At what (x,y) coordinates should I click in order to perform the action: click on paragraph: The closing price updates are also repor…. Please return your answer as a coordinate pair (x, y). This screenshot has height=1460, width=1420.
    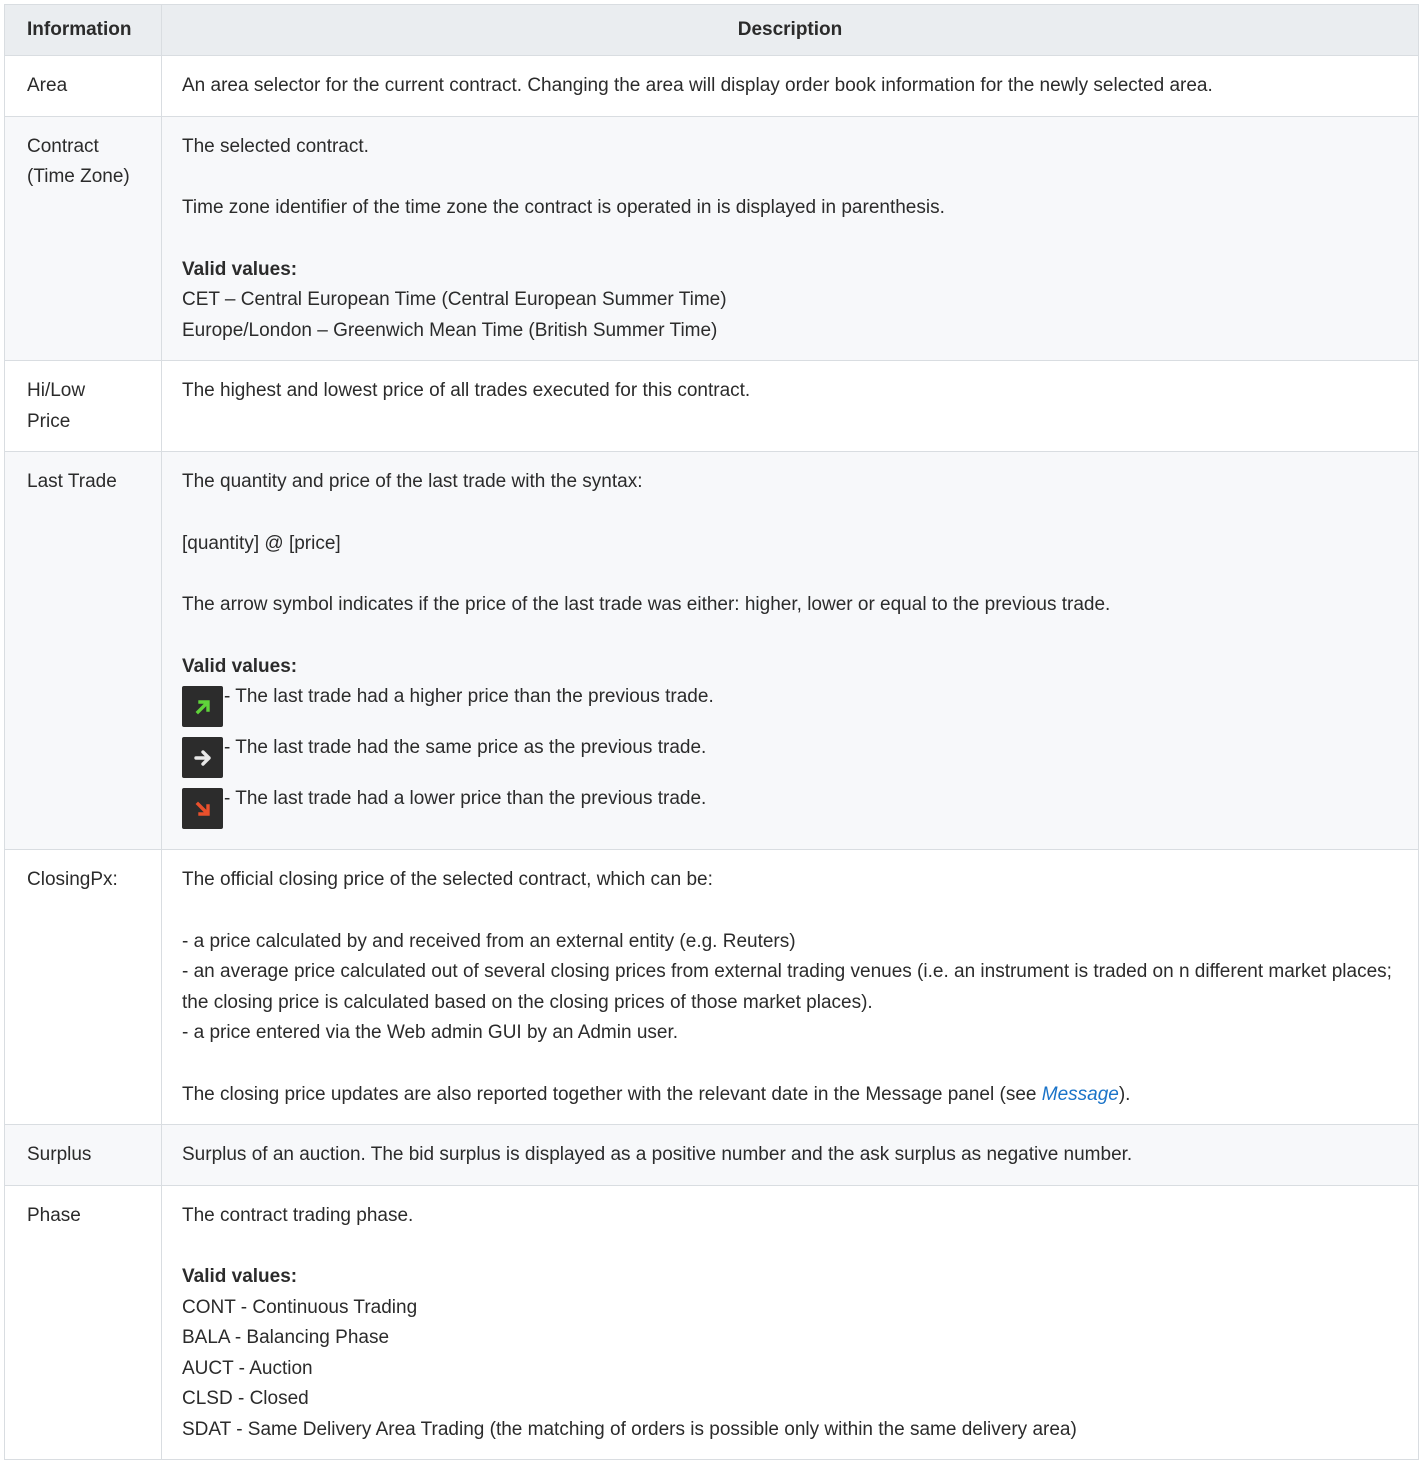
    Looking at the image, I should click on (790, 1095).